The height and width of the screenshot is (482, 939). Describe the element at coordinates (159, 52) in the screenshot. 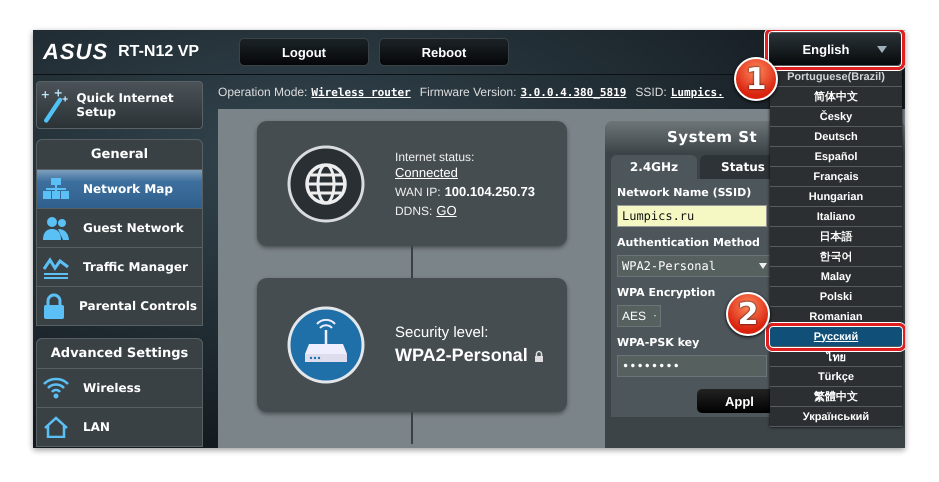

I see `model-name: RT-N12 VP` at that location.